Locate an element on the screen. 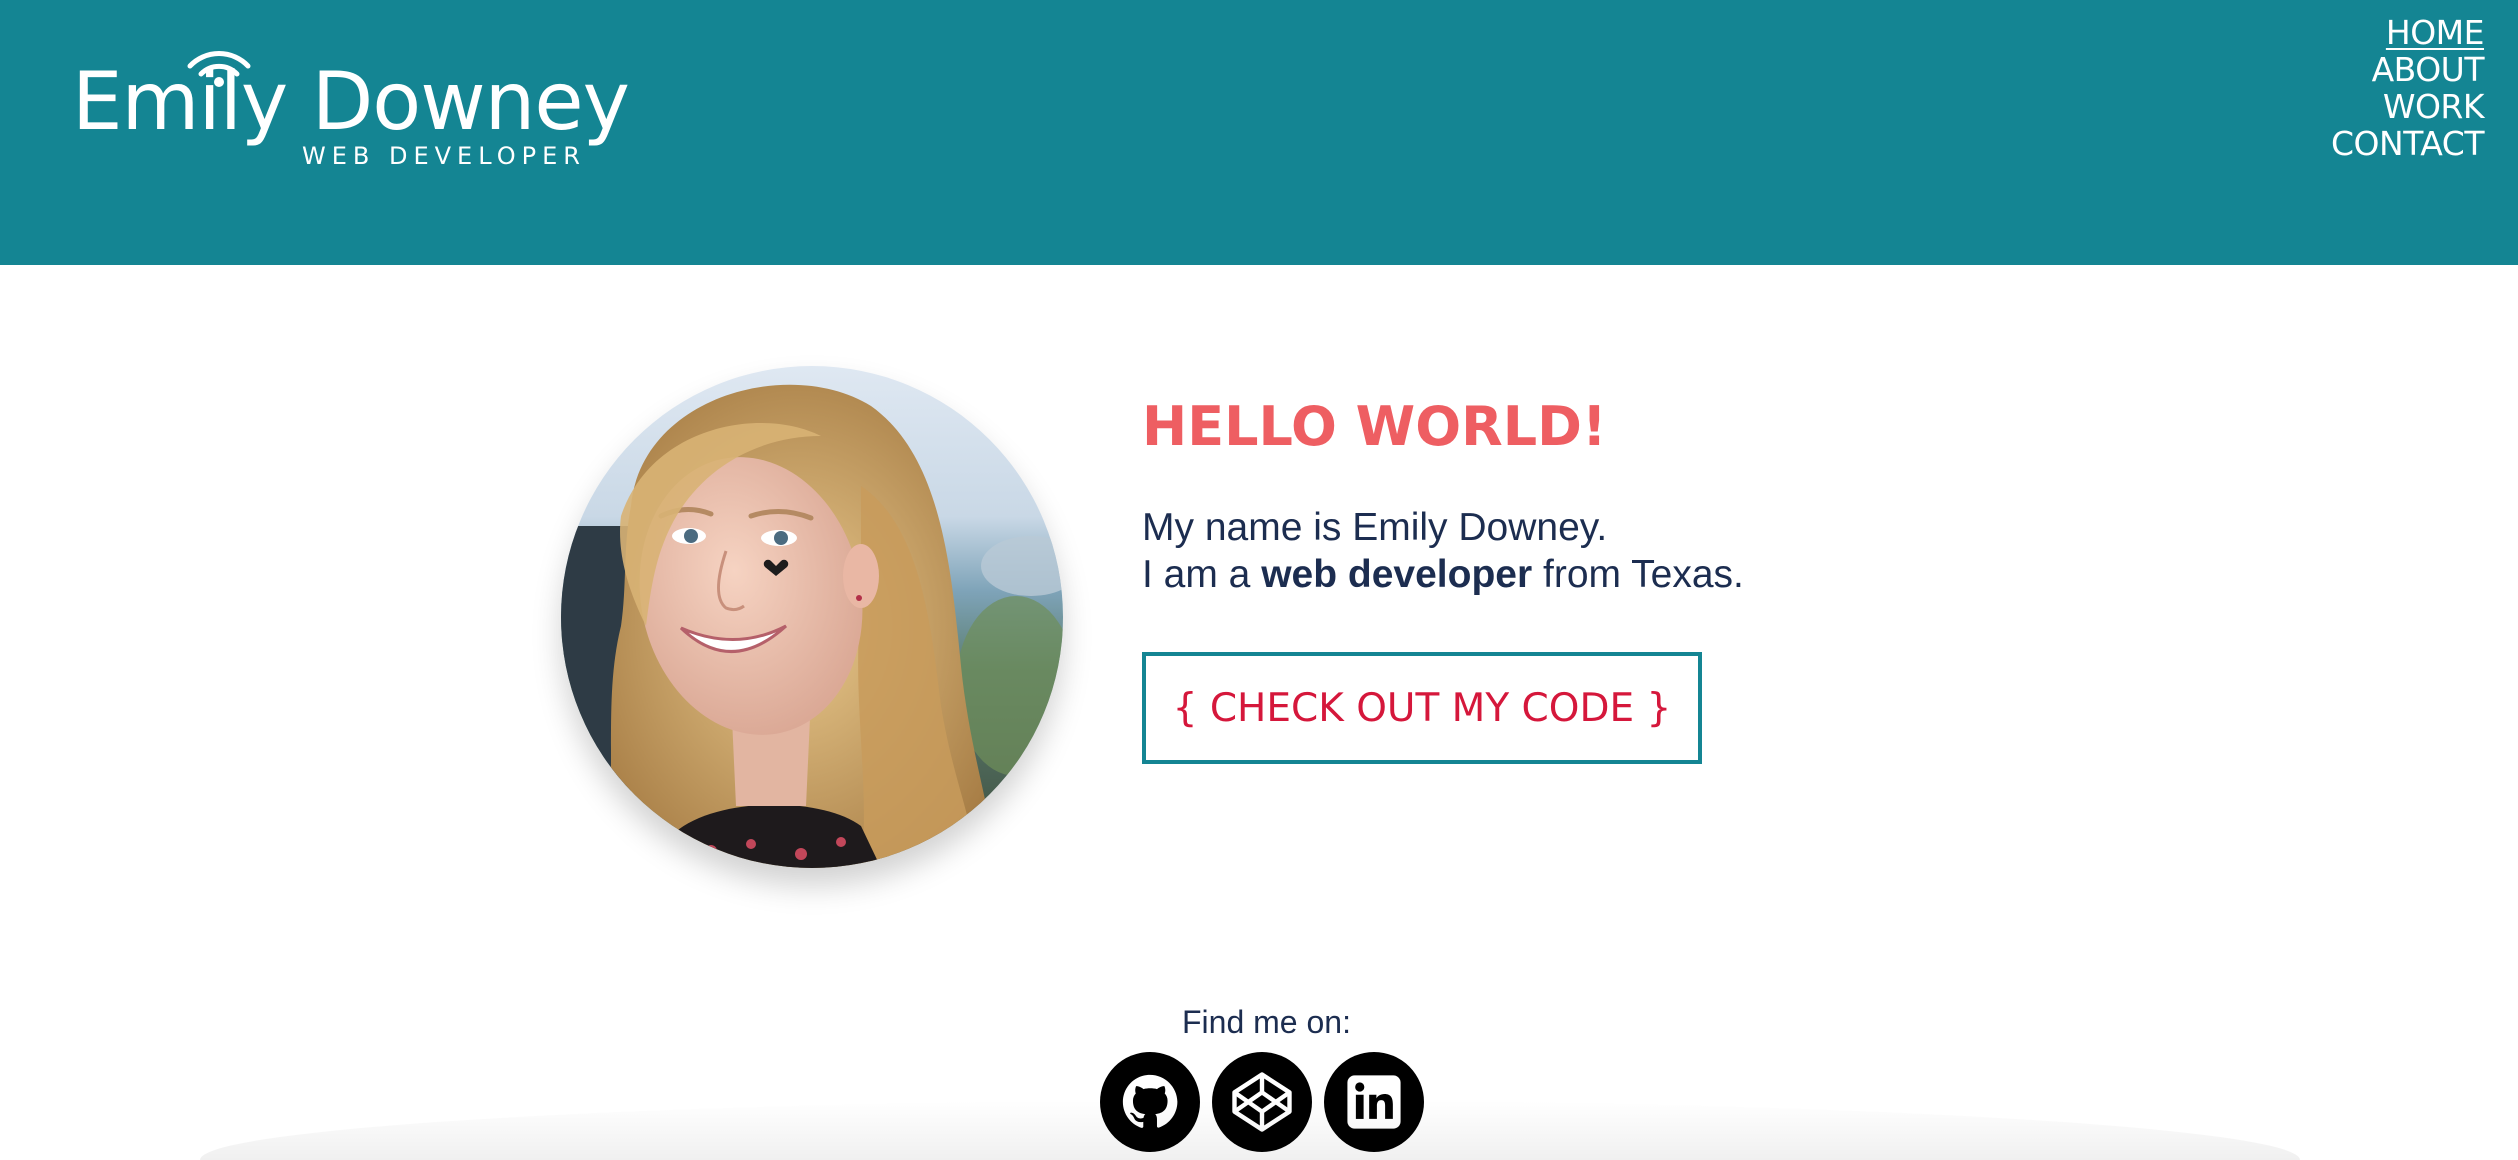 This screenshot has width=2518, height=1160. profile-photo is located at coordinates (812, 617).